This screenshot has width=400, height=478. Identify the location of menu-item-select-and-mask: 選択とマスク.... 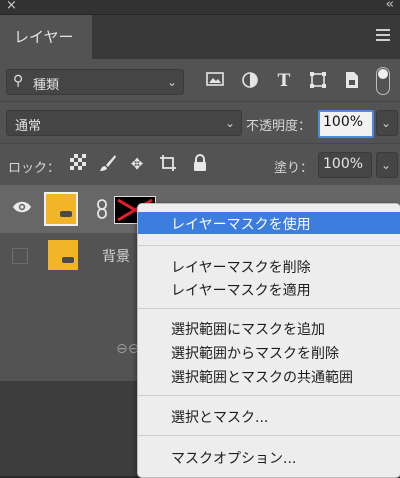
(269, 416).